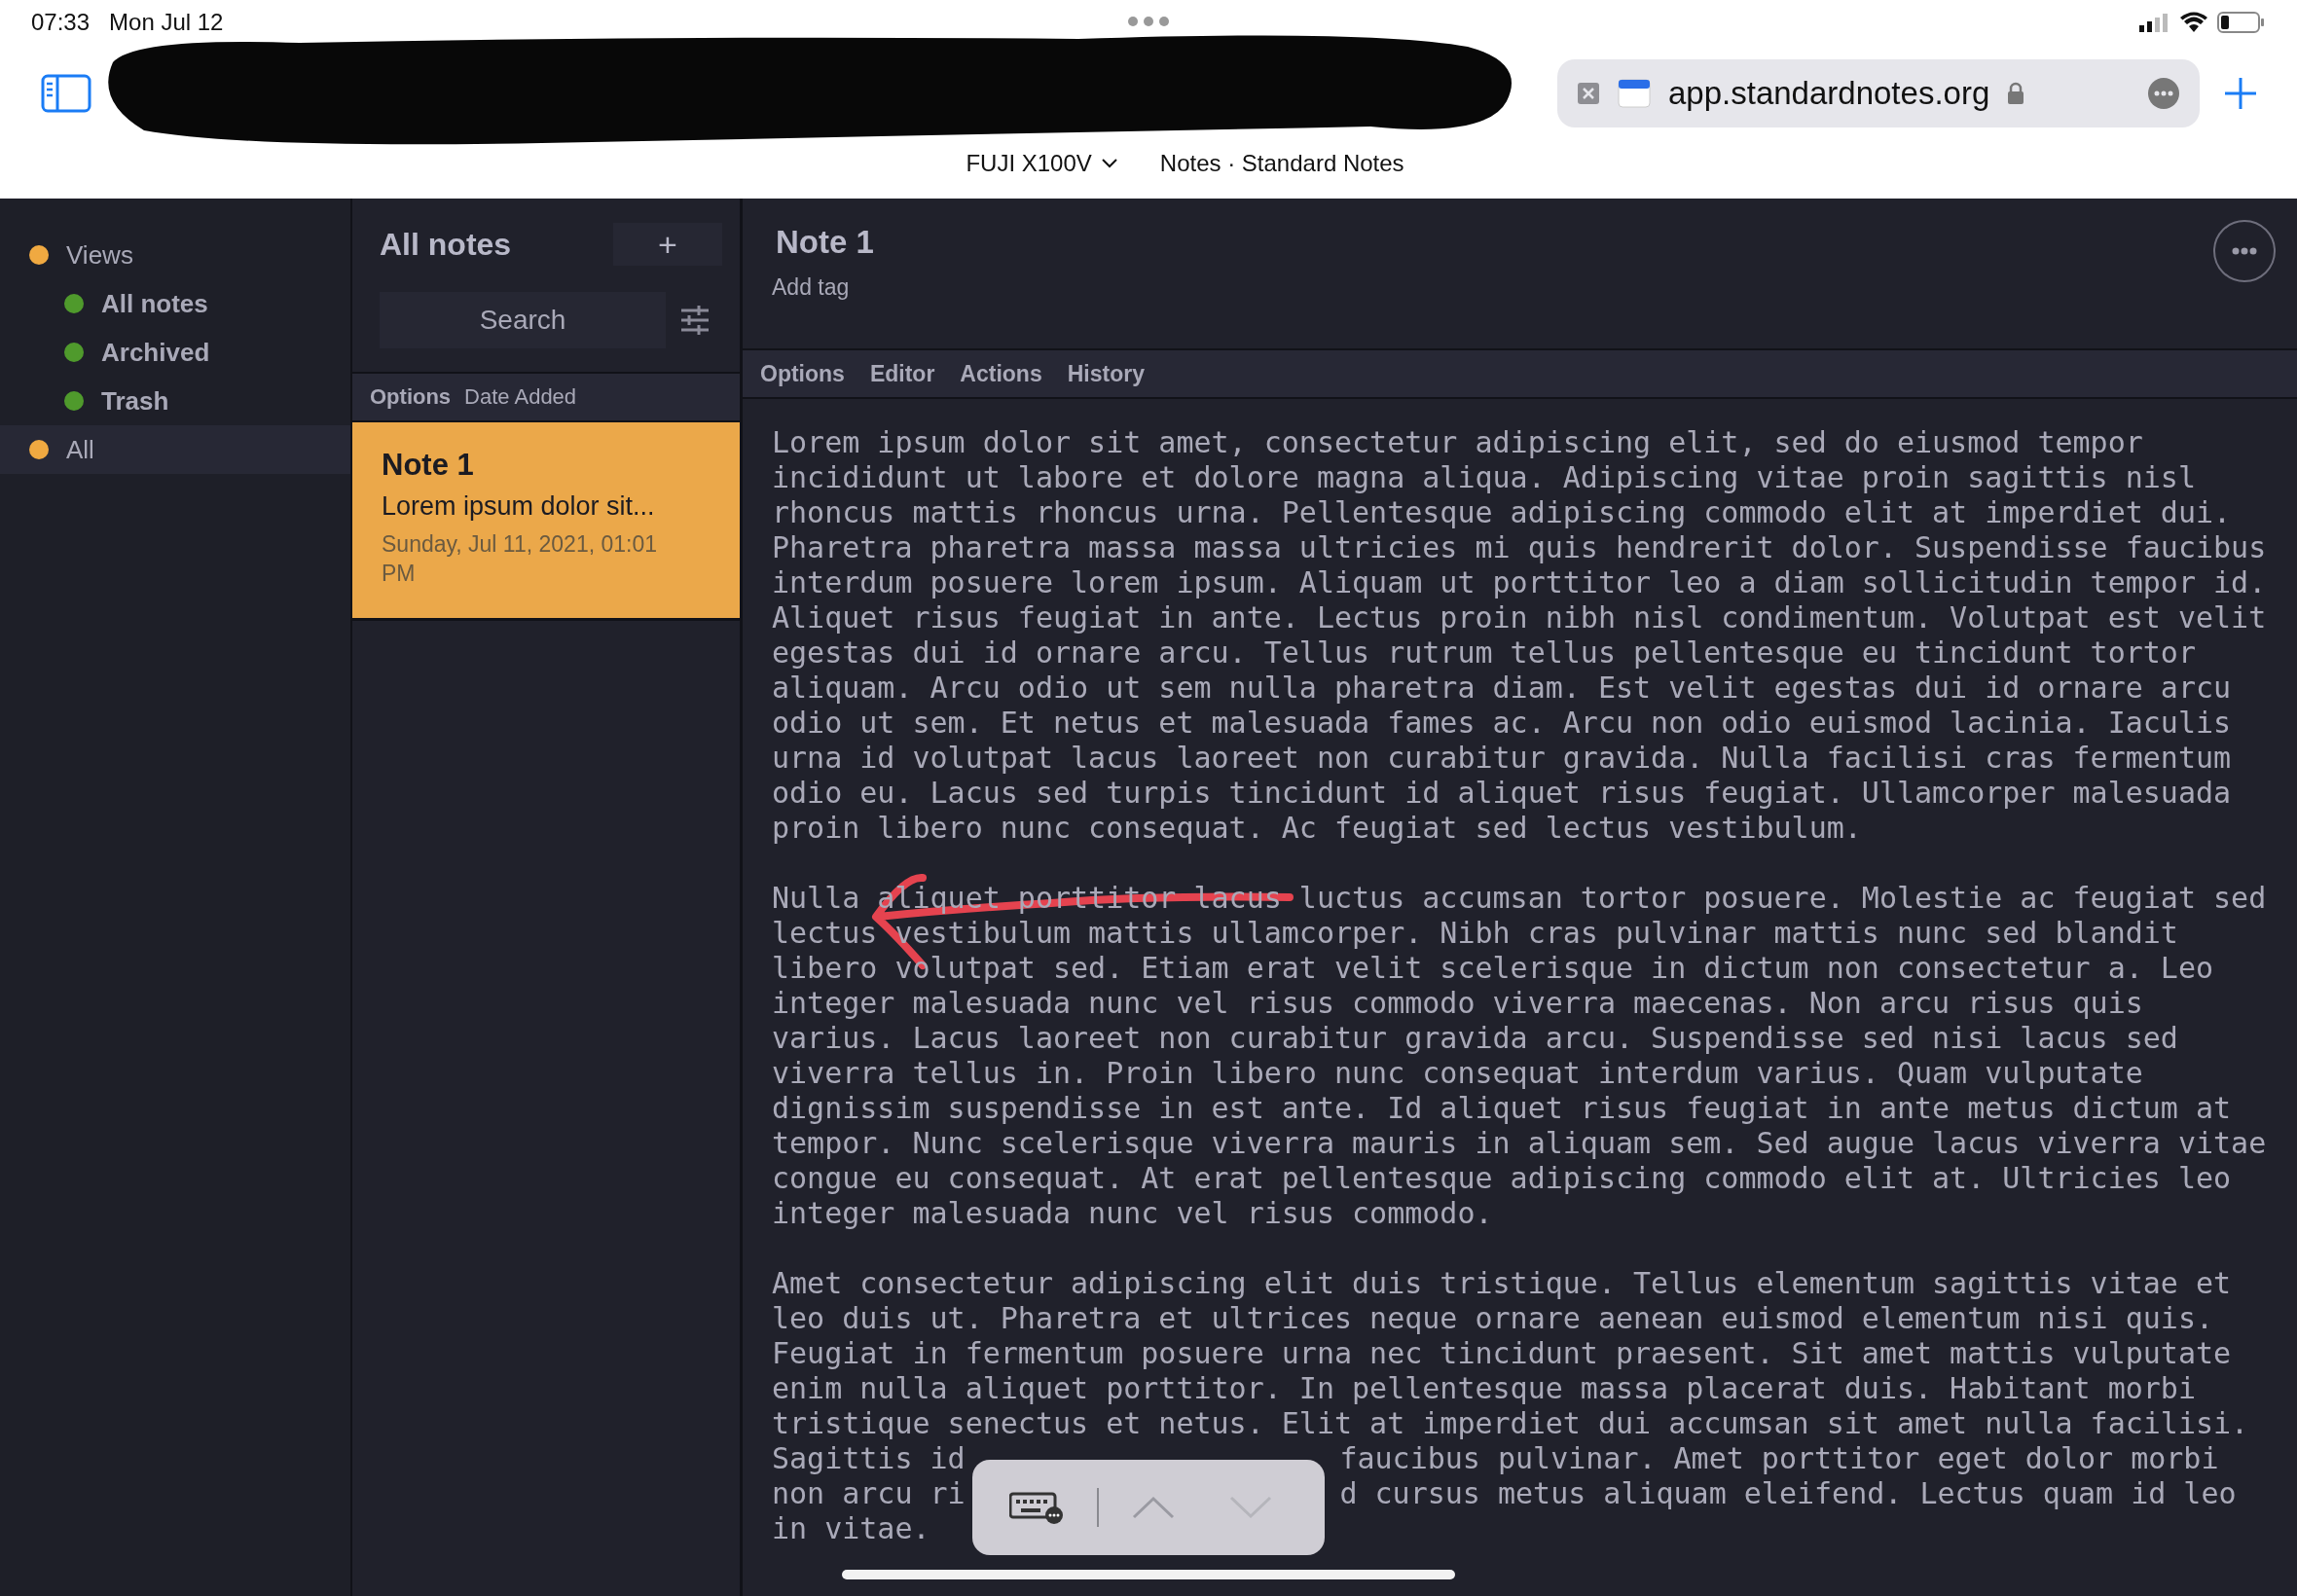 The width and height of the screenshot is (2297, 1596). I want to click on multitasking-icon, so click(1148, 21).